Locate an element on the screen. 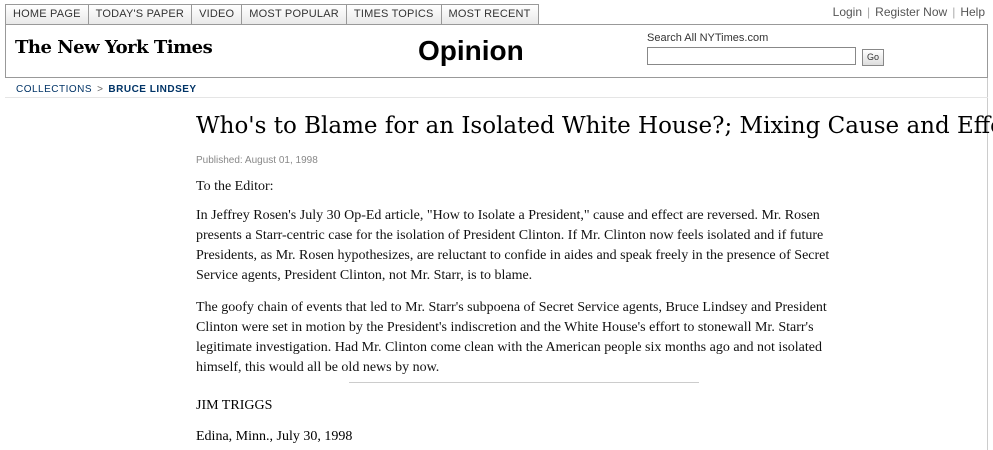 This screenshot has height=450, width=993. article-divider is located at coordinates (524, 382).